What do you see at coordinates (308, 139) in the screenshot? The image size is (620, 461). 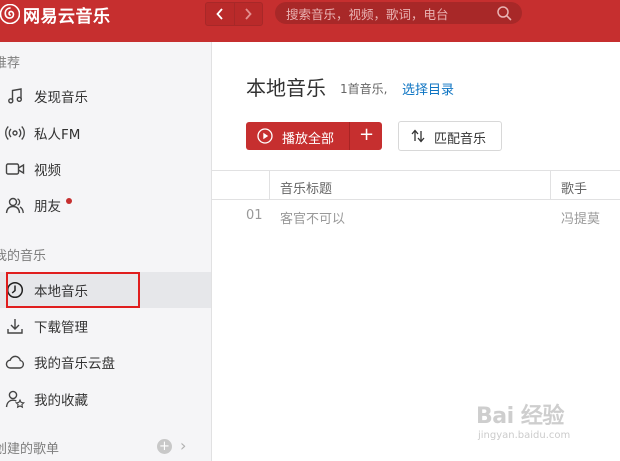 I see `play-all-label: 播放全部` at bounding box center [308, 139].